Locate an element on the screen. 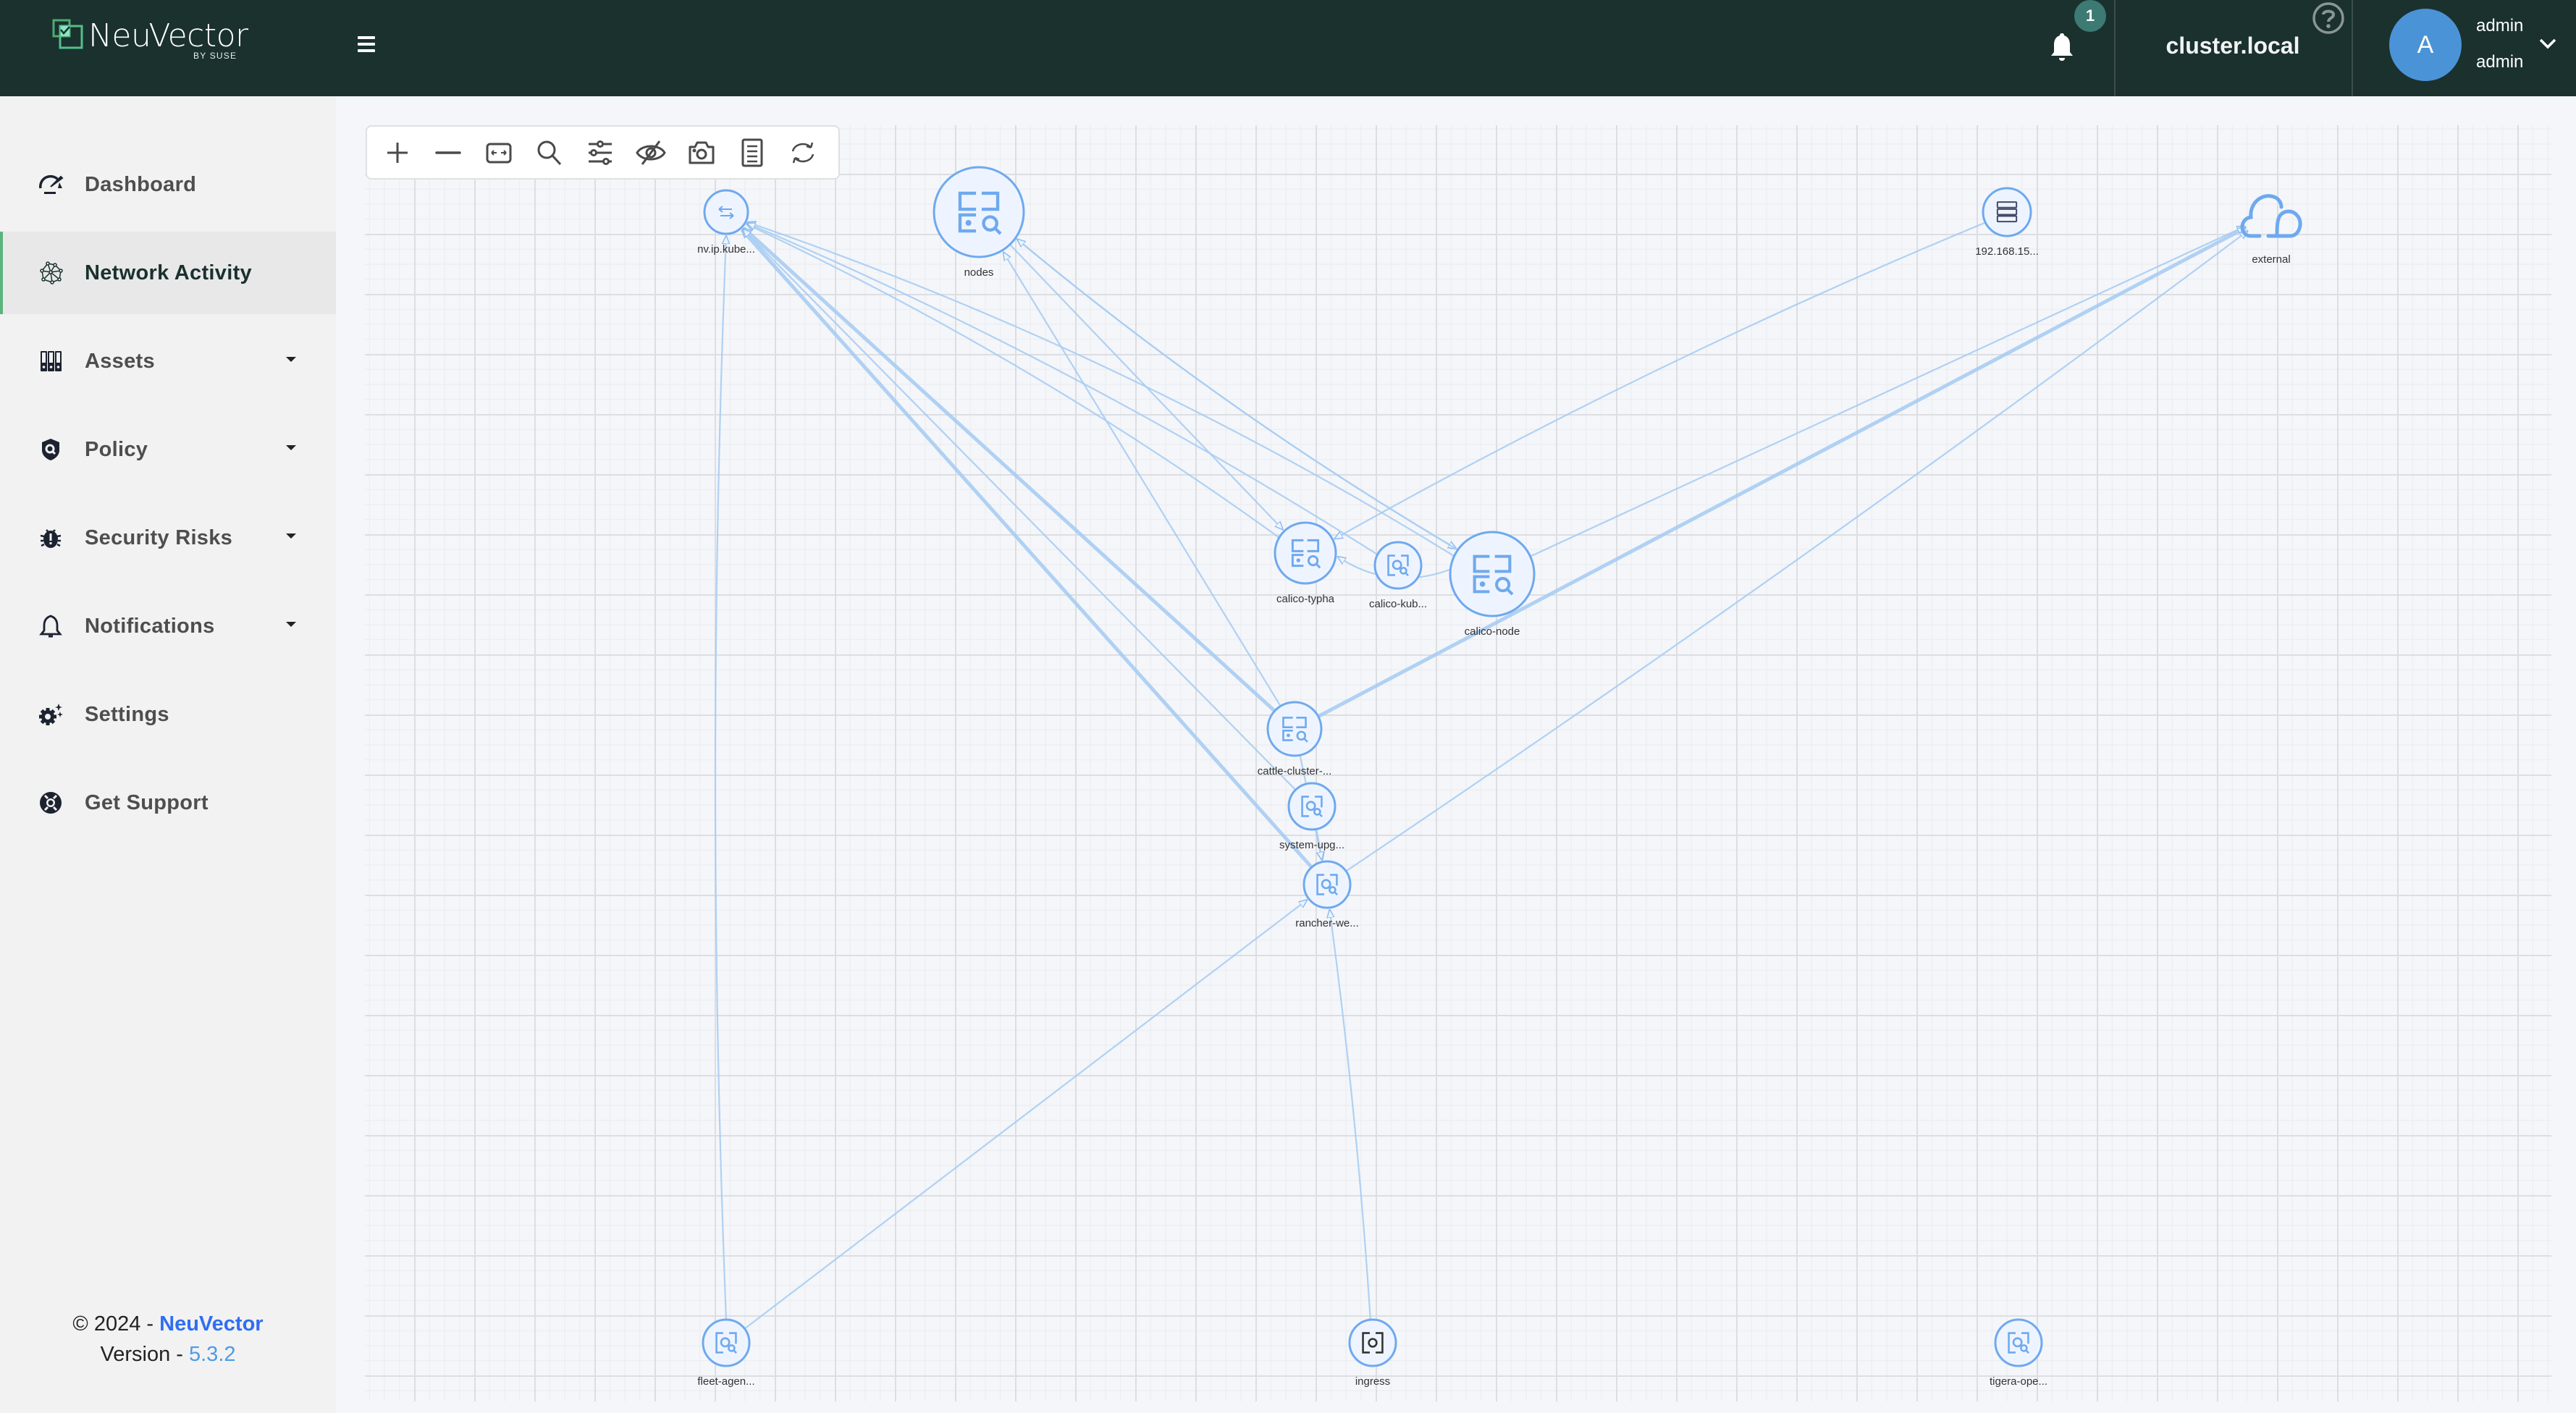  user-avatar: A is located at coordinates (2425, 45).